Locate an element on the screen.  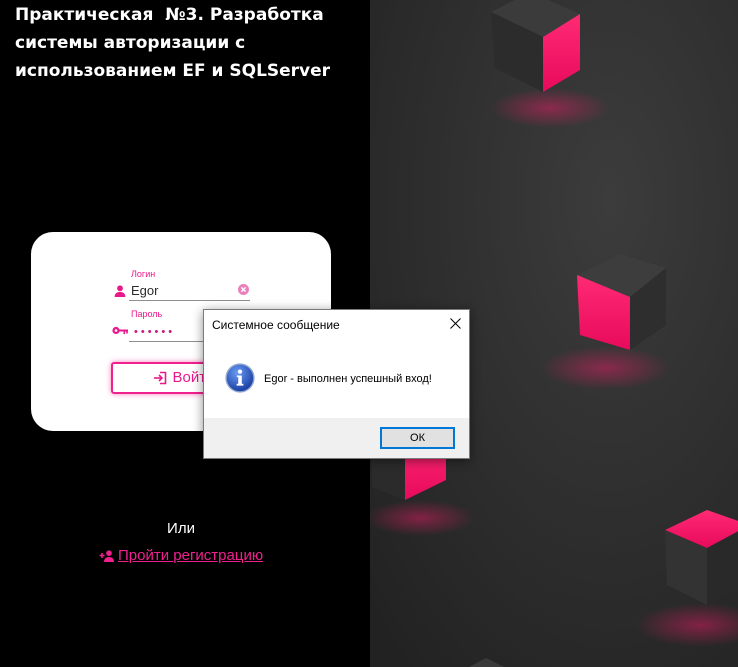
password-input-value: •••••• is located at coordinates (155, 332).